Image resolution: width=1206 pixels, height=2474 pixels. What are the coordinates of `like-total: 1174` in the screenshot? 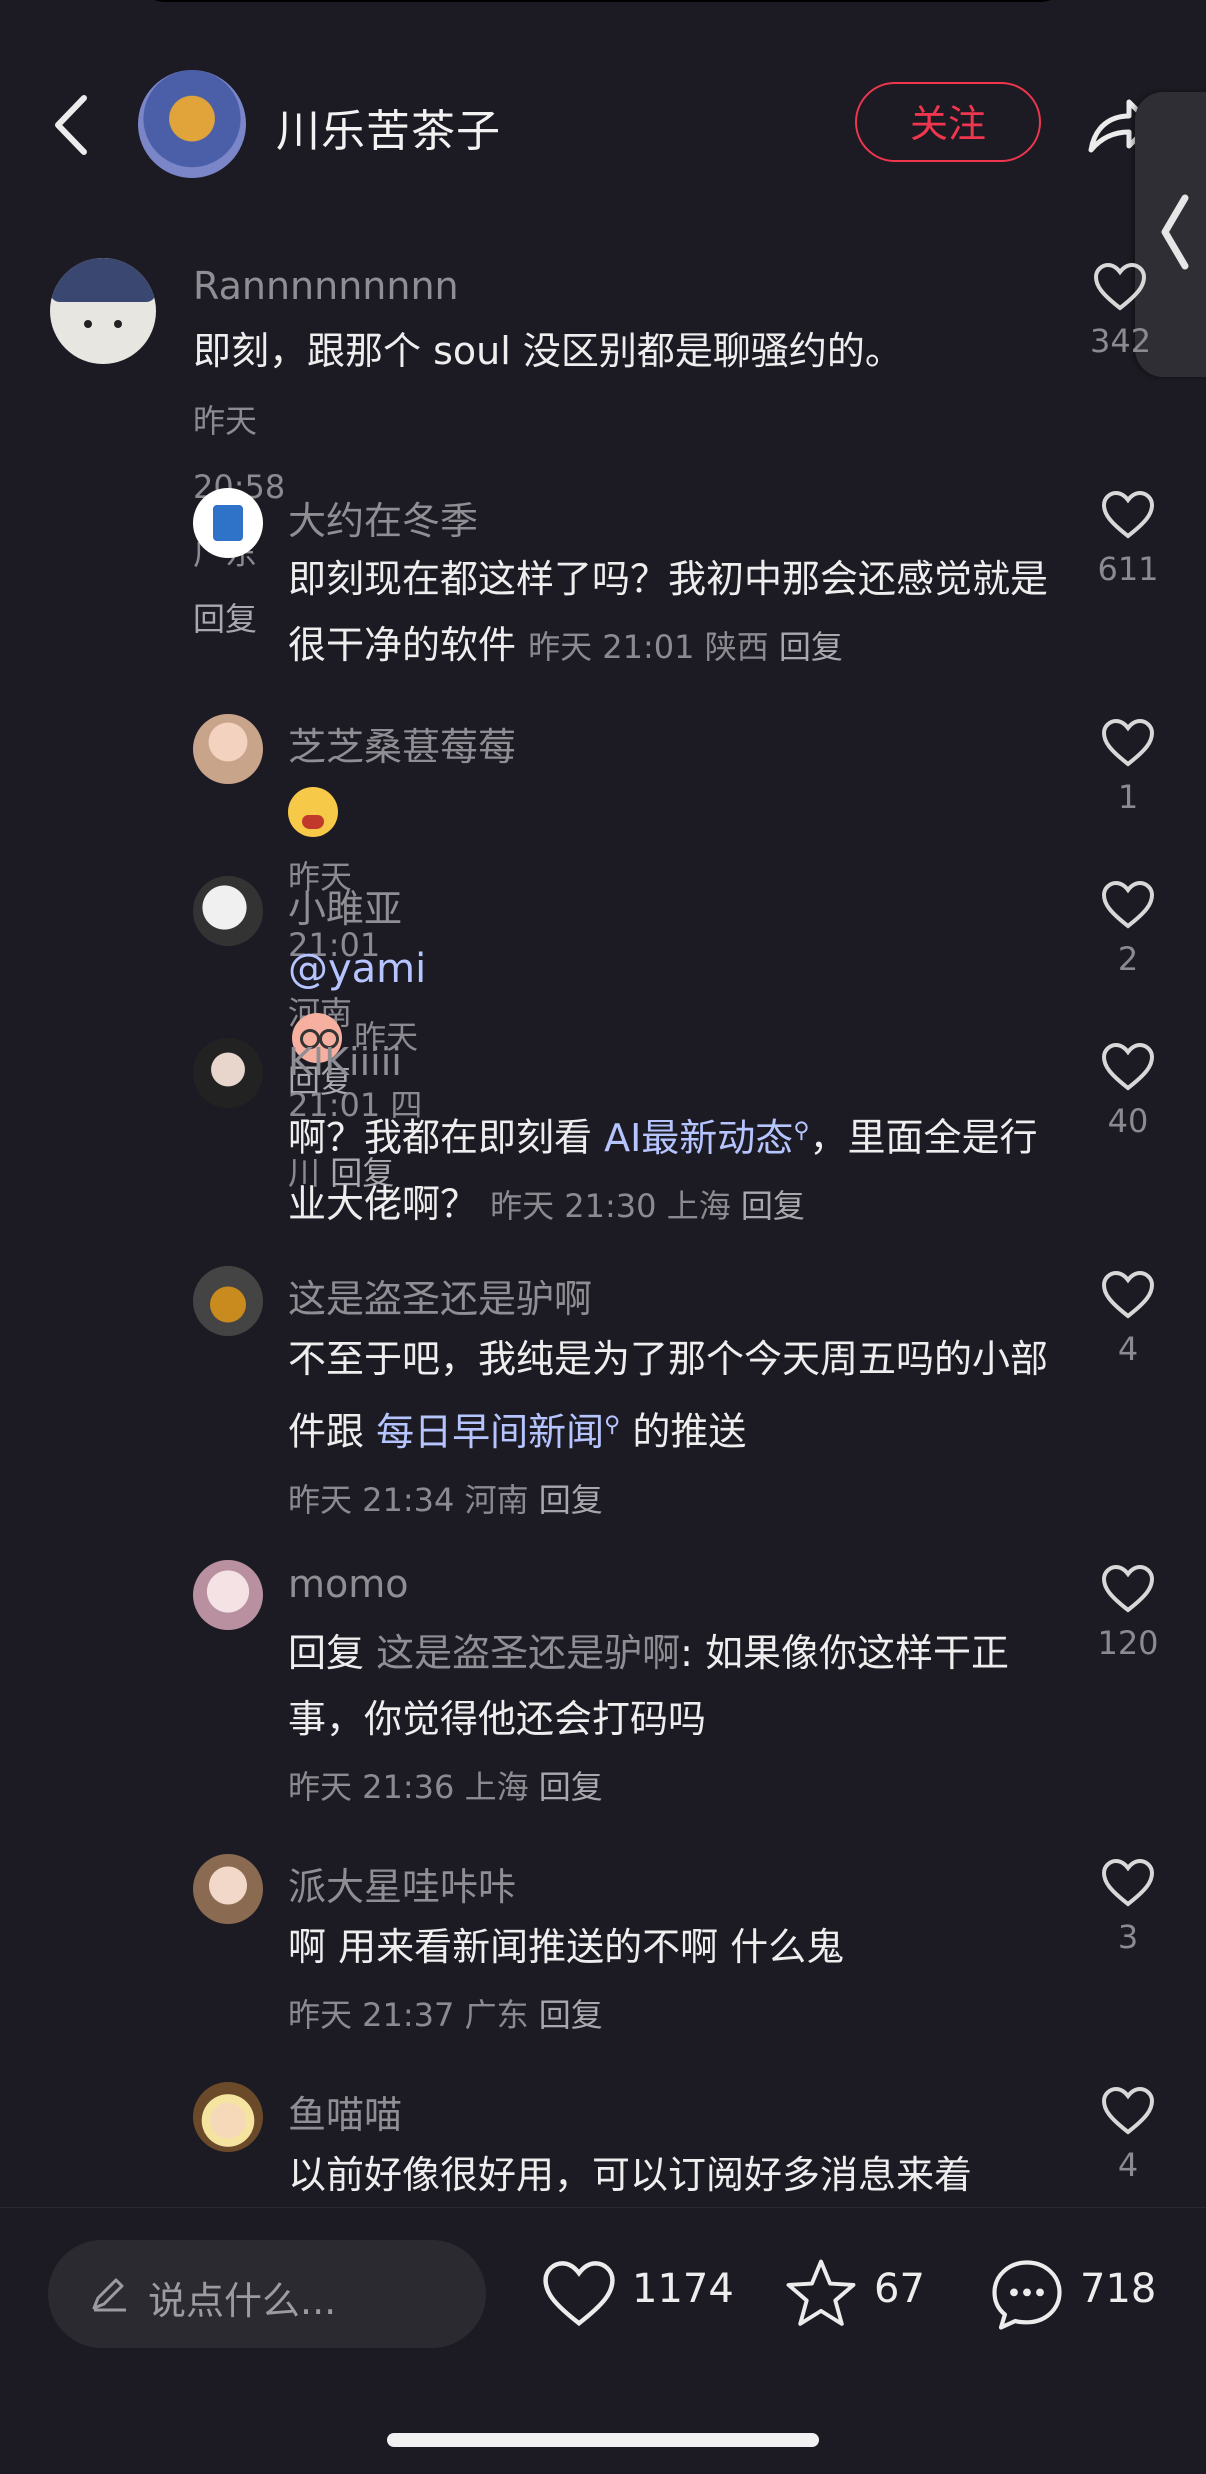 It's located at (683, 2289).